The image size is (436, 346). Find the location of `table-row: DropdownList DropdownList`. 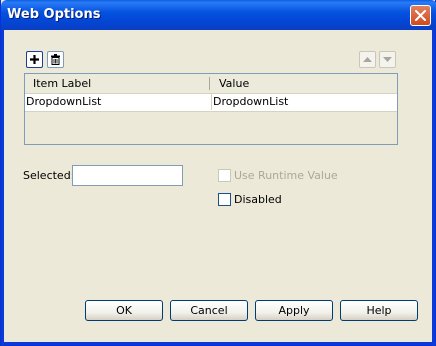

table-row: DropdownList DropdownList is located at coordinates (211, 103).